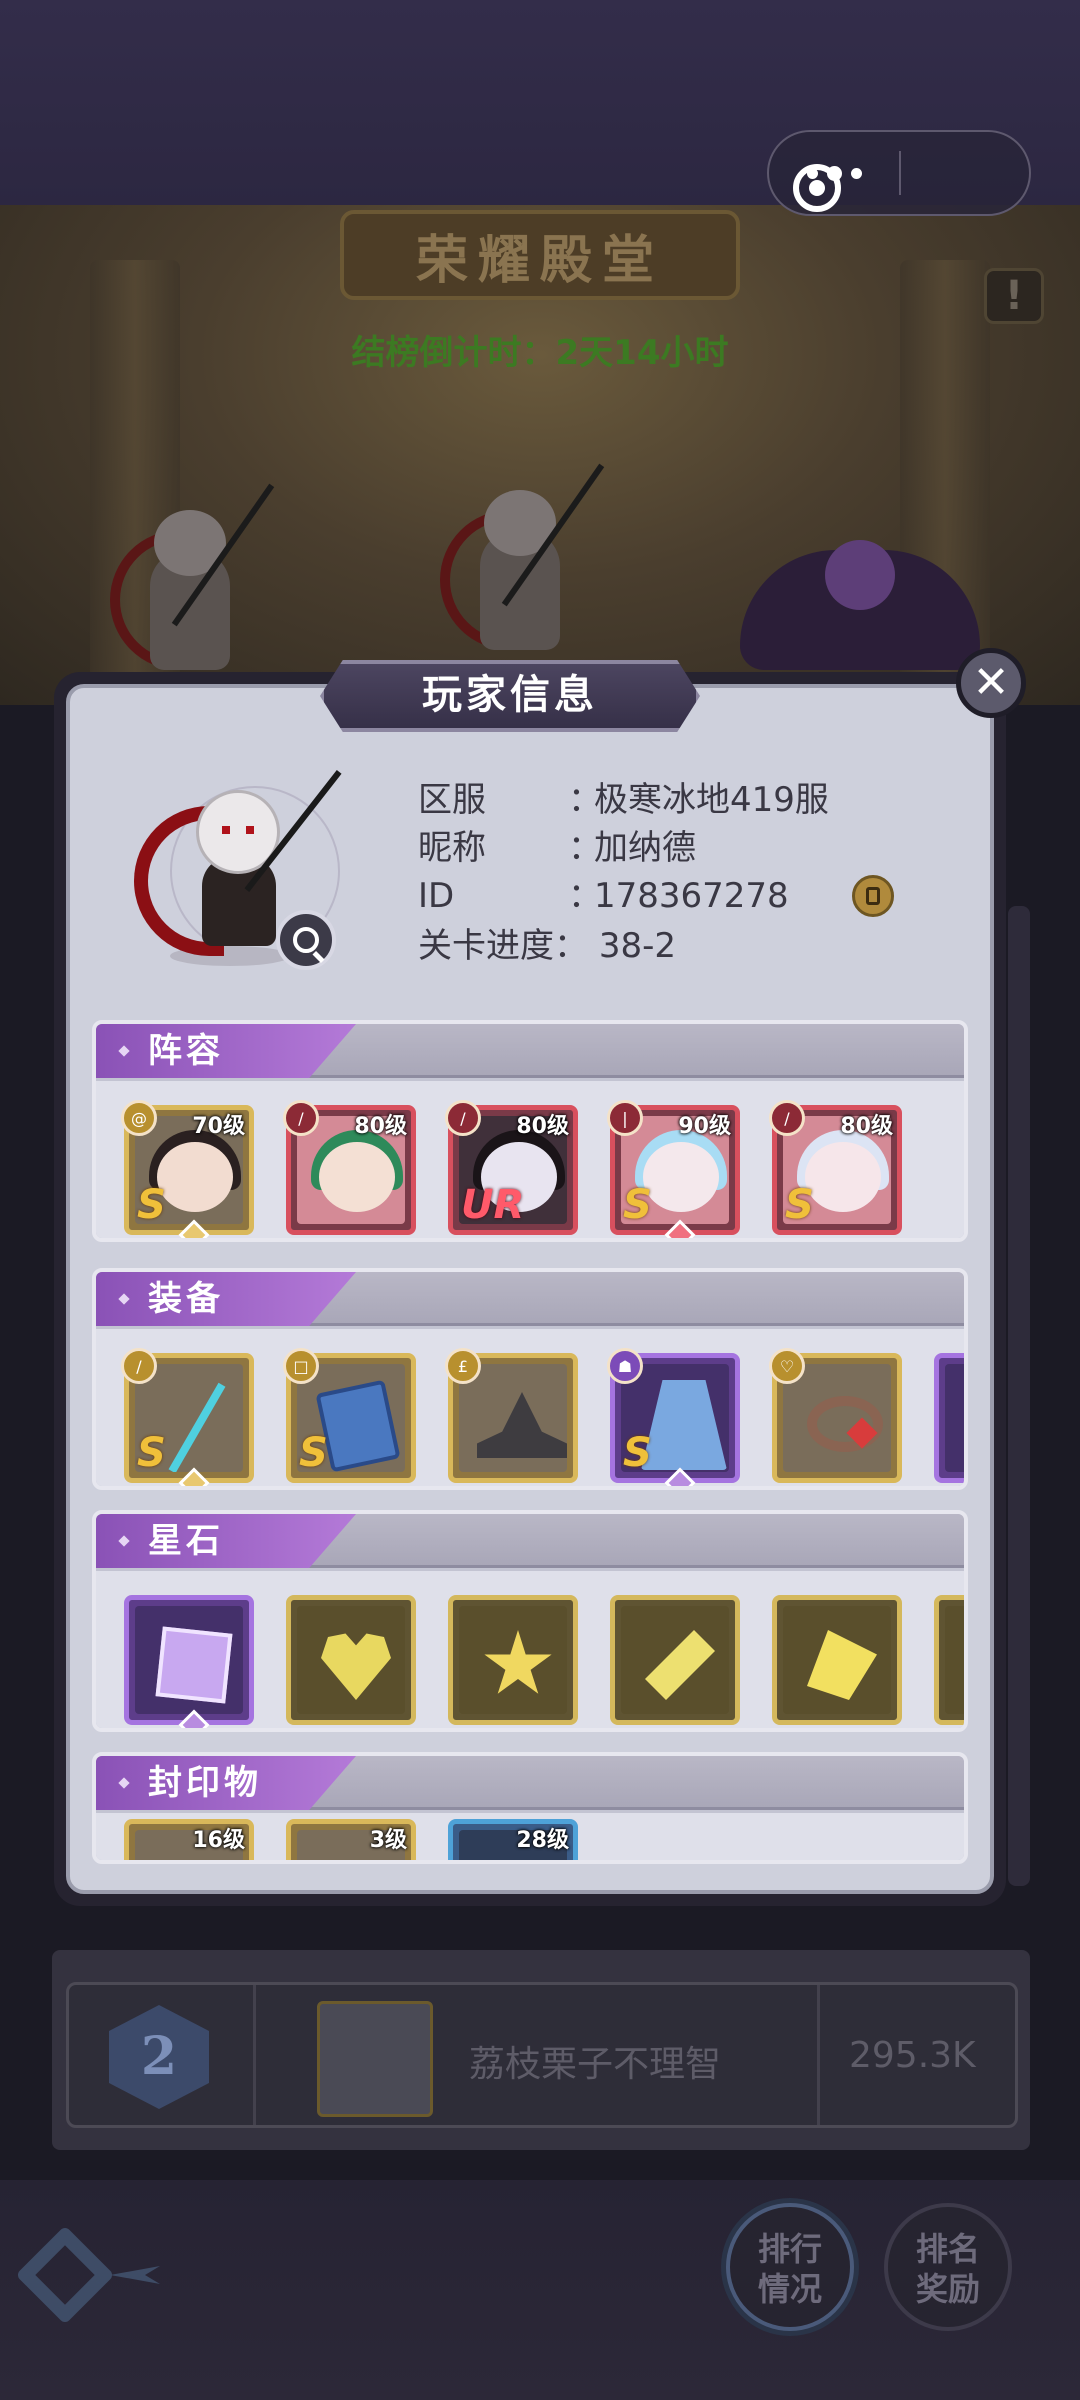 The height and width of the screenshot is (2400, 1080). What do you see at coordinates (513, 1839) in the screenshot?
I see `seal-slot: 28级` at bounding box center [513, 1839].